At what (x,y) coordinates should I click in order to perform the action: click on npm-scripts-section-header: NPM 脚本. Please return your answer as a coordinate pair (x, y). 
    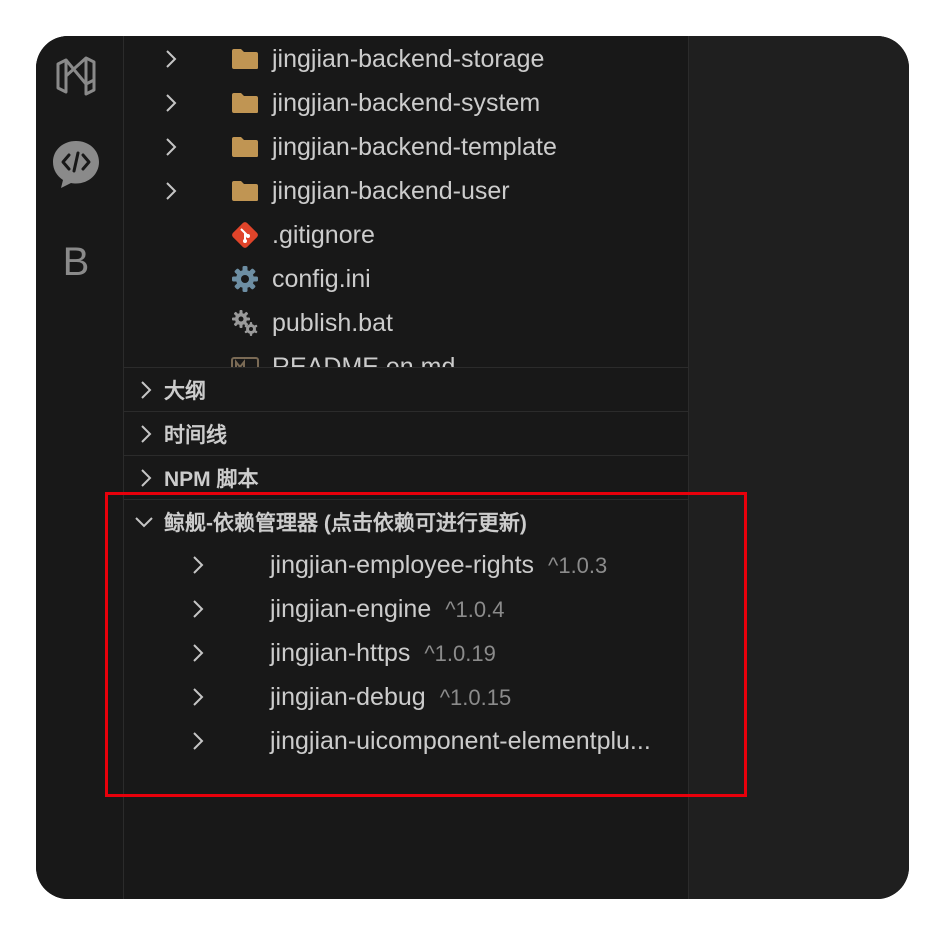
    Looking at the image, I should click on (406, 477).